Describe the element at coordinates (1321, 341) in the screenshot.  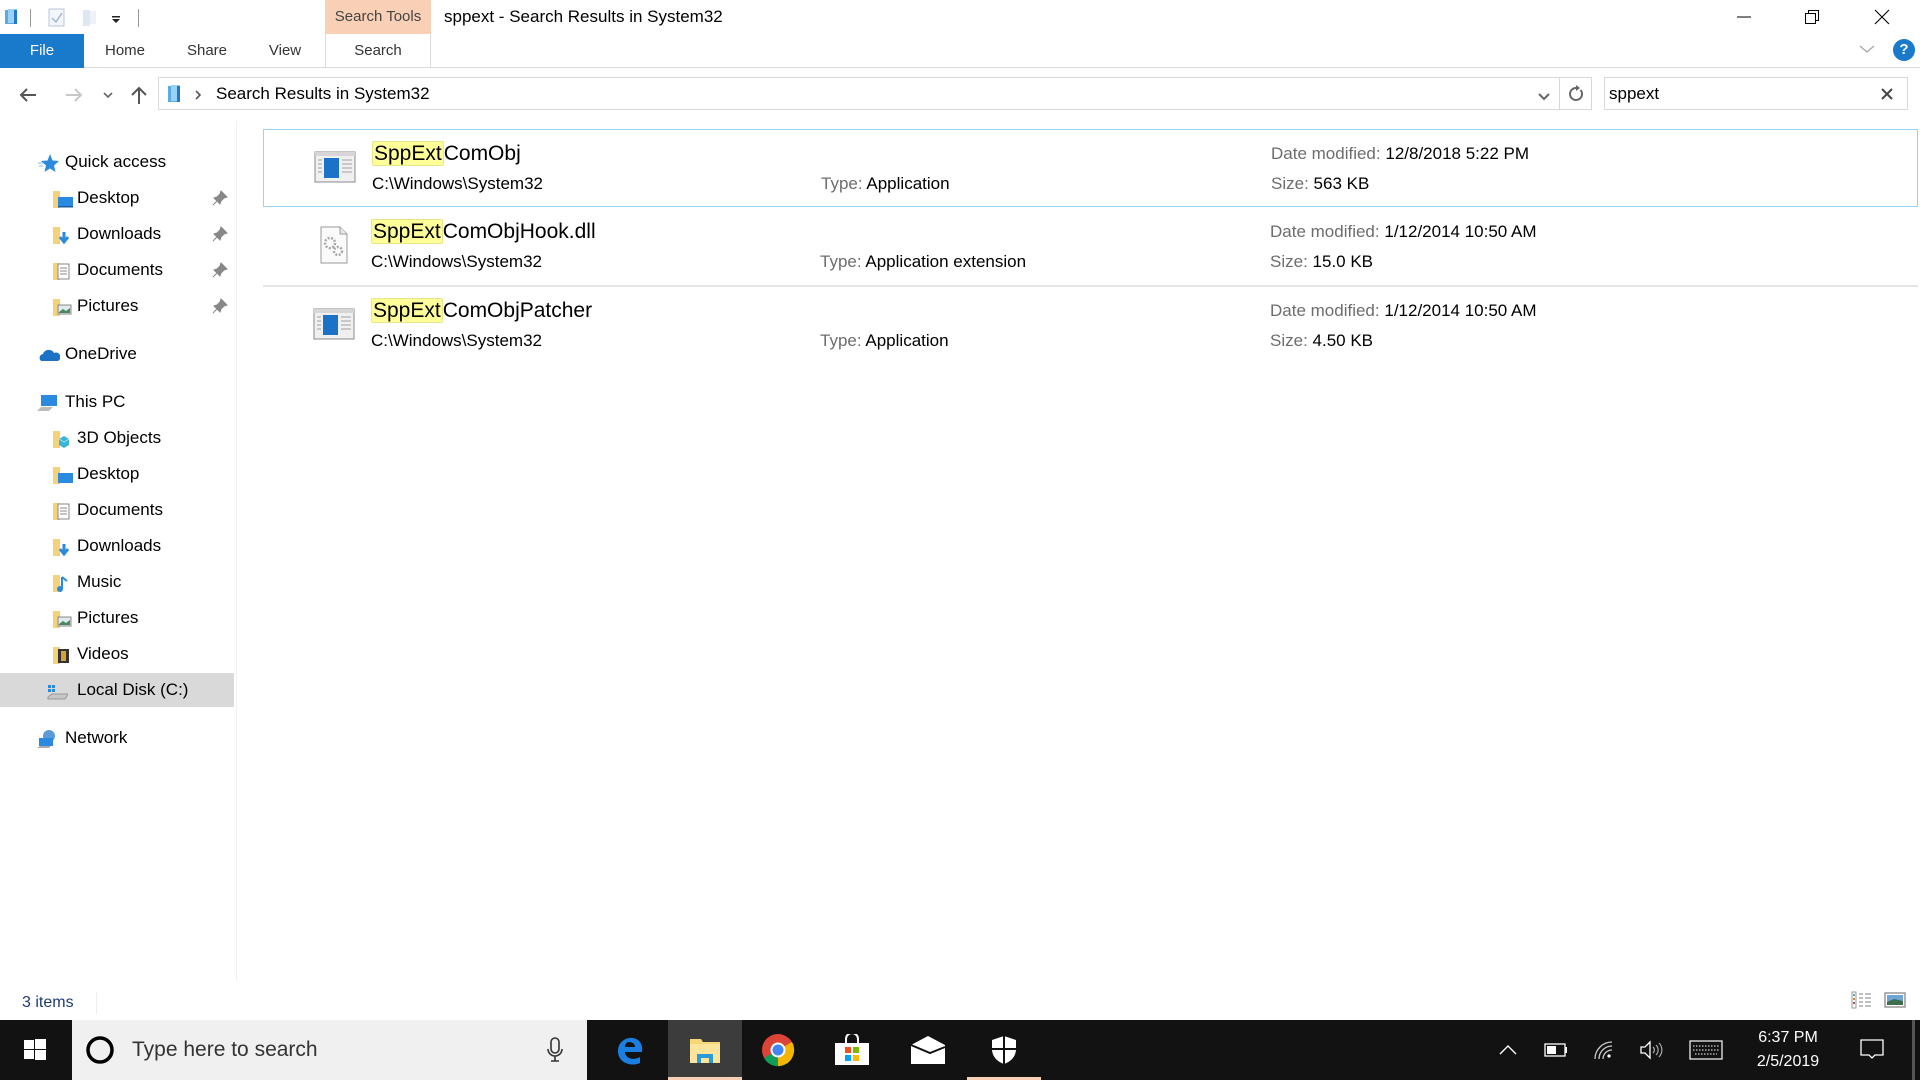
I see `file-size: Size: 4.50 KB` at that location.